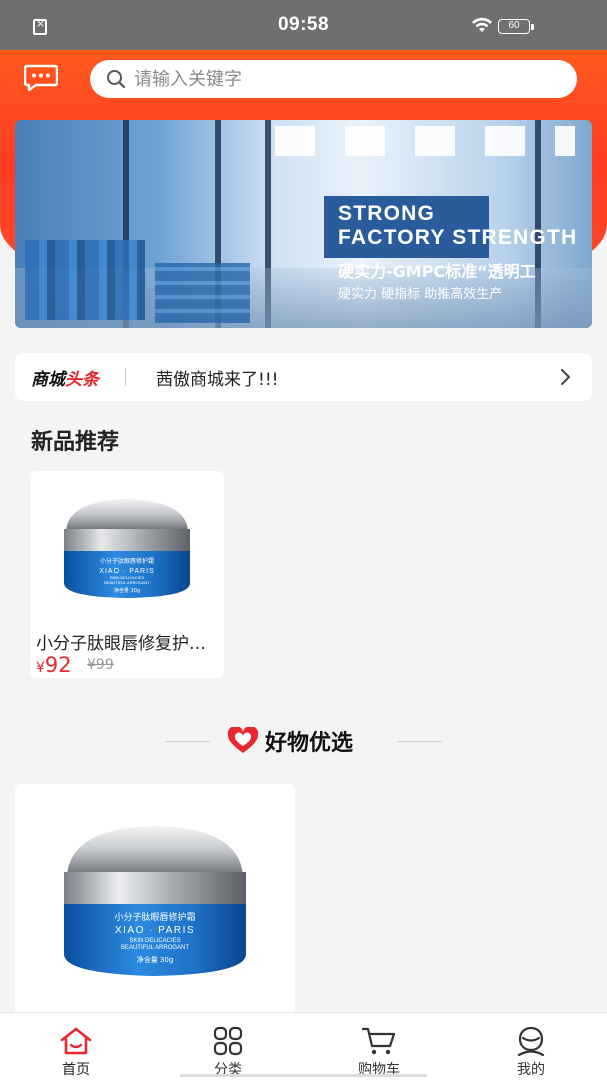  I want to click on tab-category: 分类, so click(228, 1046).